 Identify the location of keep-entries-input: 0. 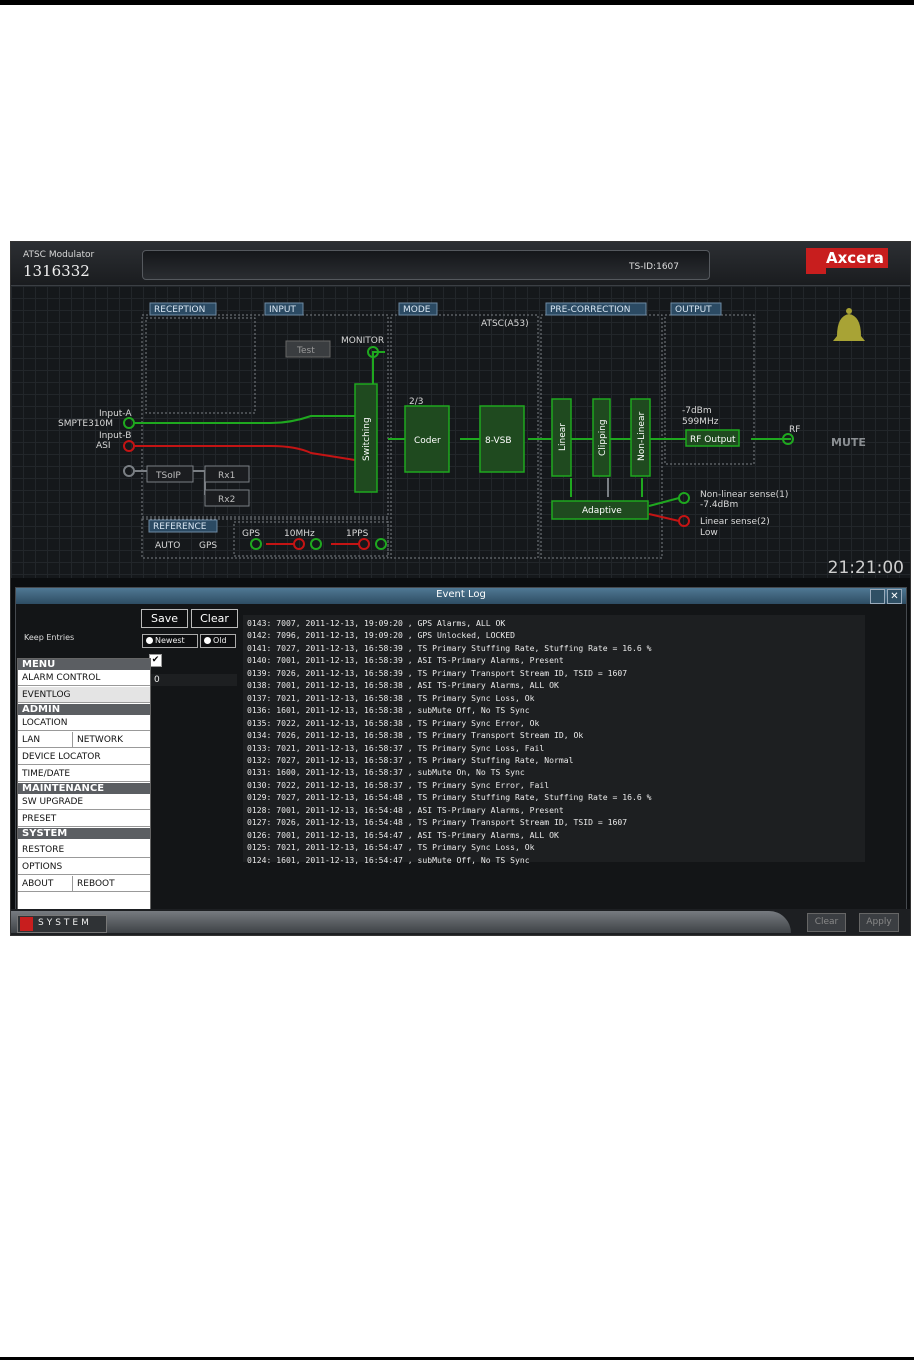
(194, 680).